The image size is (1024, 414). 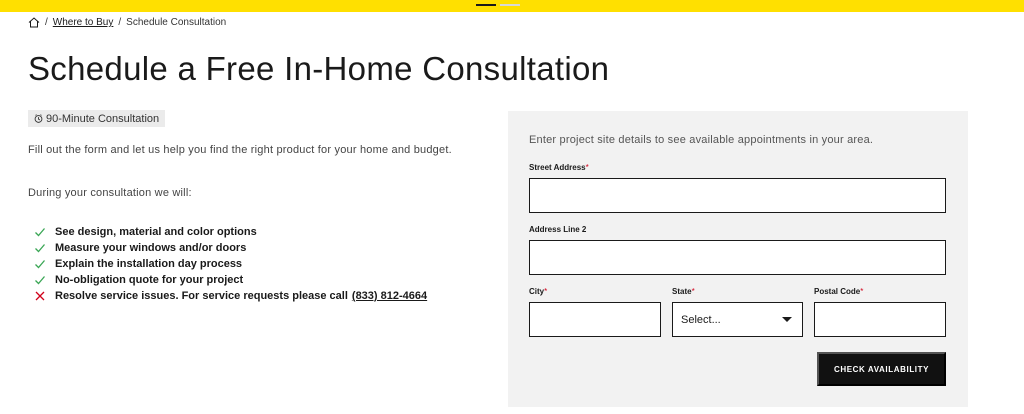 I want to click on address-line-2-label-text: Address Line 2, so click(x=558, y=229).